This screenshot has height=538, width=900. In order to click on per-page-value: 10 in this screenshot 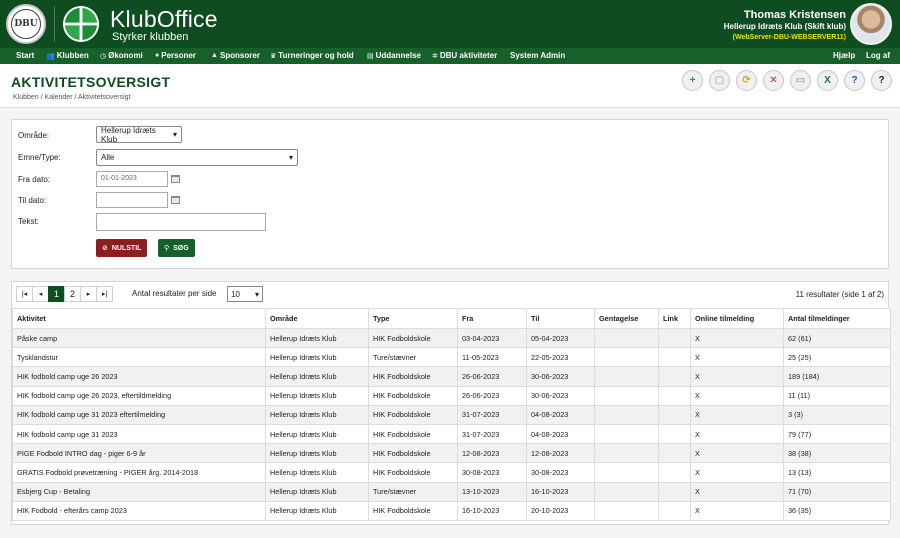, I will do `click(235, 294)`.